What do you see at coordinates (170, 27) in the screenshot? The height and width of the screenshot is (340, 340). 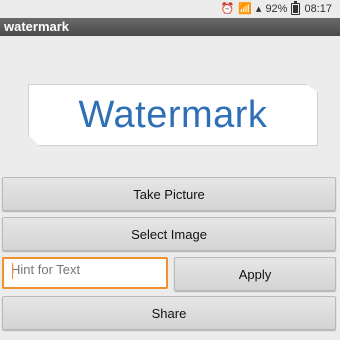 I see `app-title-bar: watermark` at bounding box center [170, 27].